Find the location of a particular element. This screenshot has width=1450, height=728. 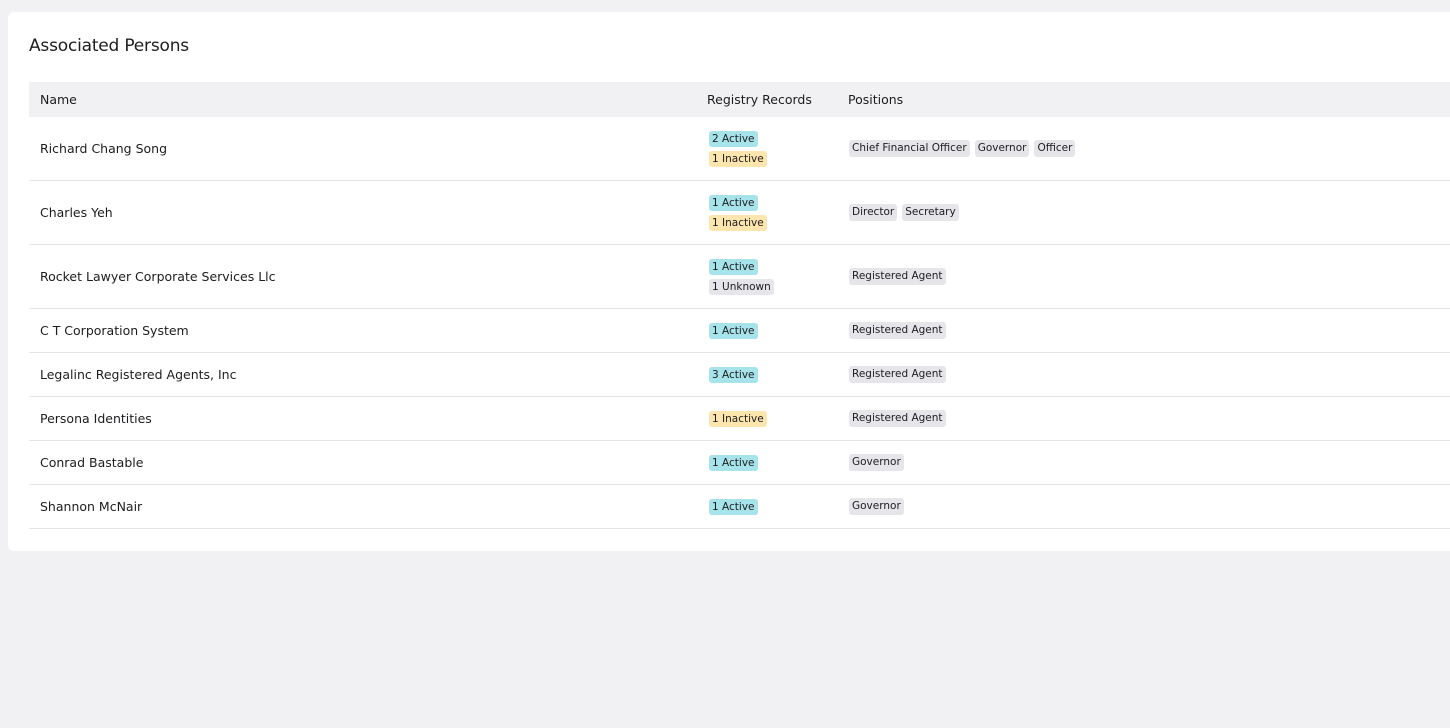

person-name: Rocket Lawyer Corporate Services Llc is located at coordinates (363, 276).